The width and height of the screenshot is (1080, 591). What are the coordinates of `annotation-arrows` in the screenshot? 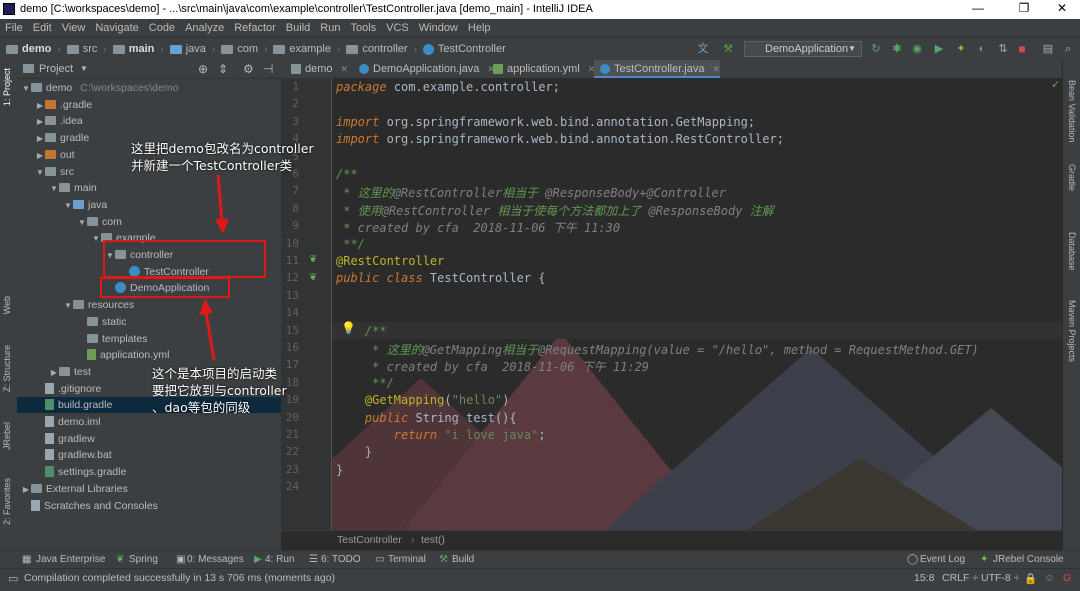 It's located at (214, 267).